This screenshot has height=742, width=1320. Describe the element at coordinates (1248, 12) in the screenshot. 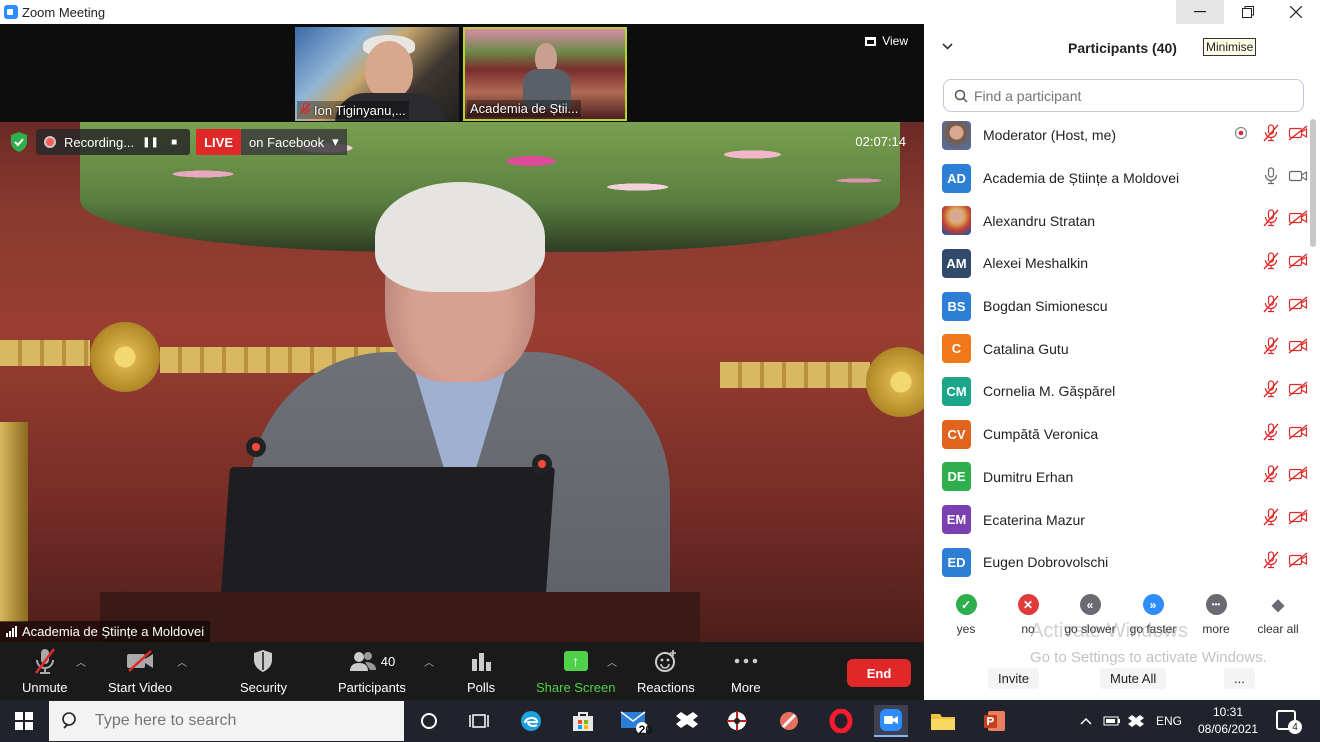

I see `restore-button` at that location.